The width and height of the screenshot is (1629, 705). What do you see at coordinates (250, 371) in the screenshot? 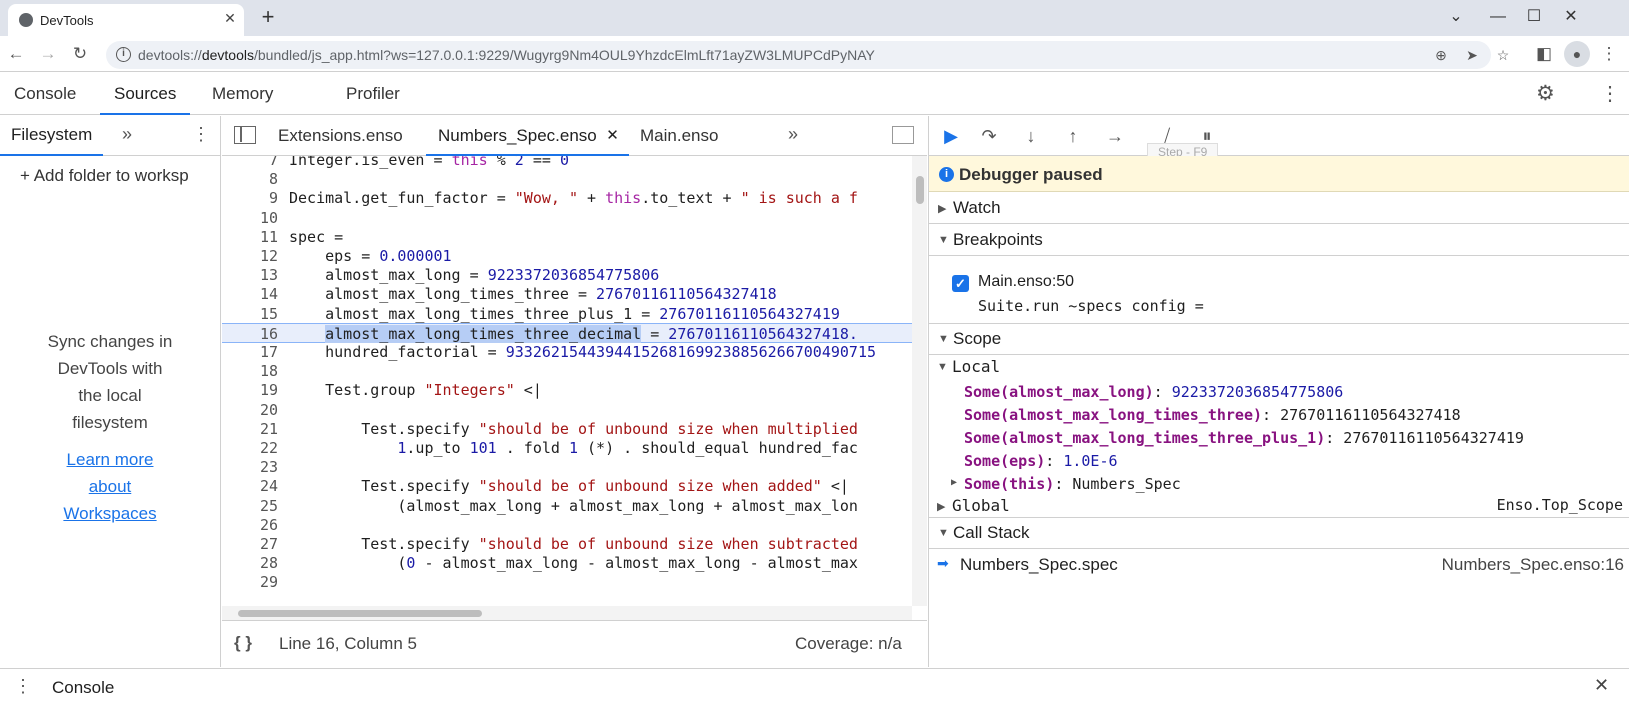
I see `line-number: 18` at bounding box center [250, 371].